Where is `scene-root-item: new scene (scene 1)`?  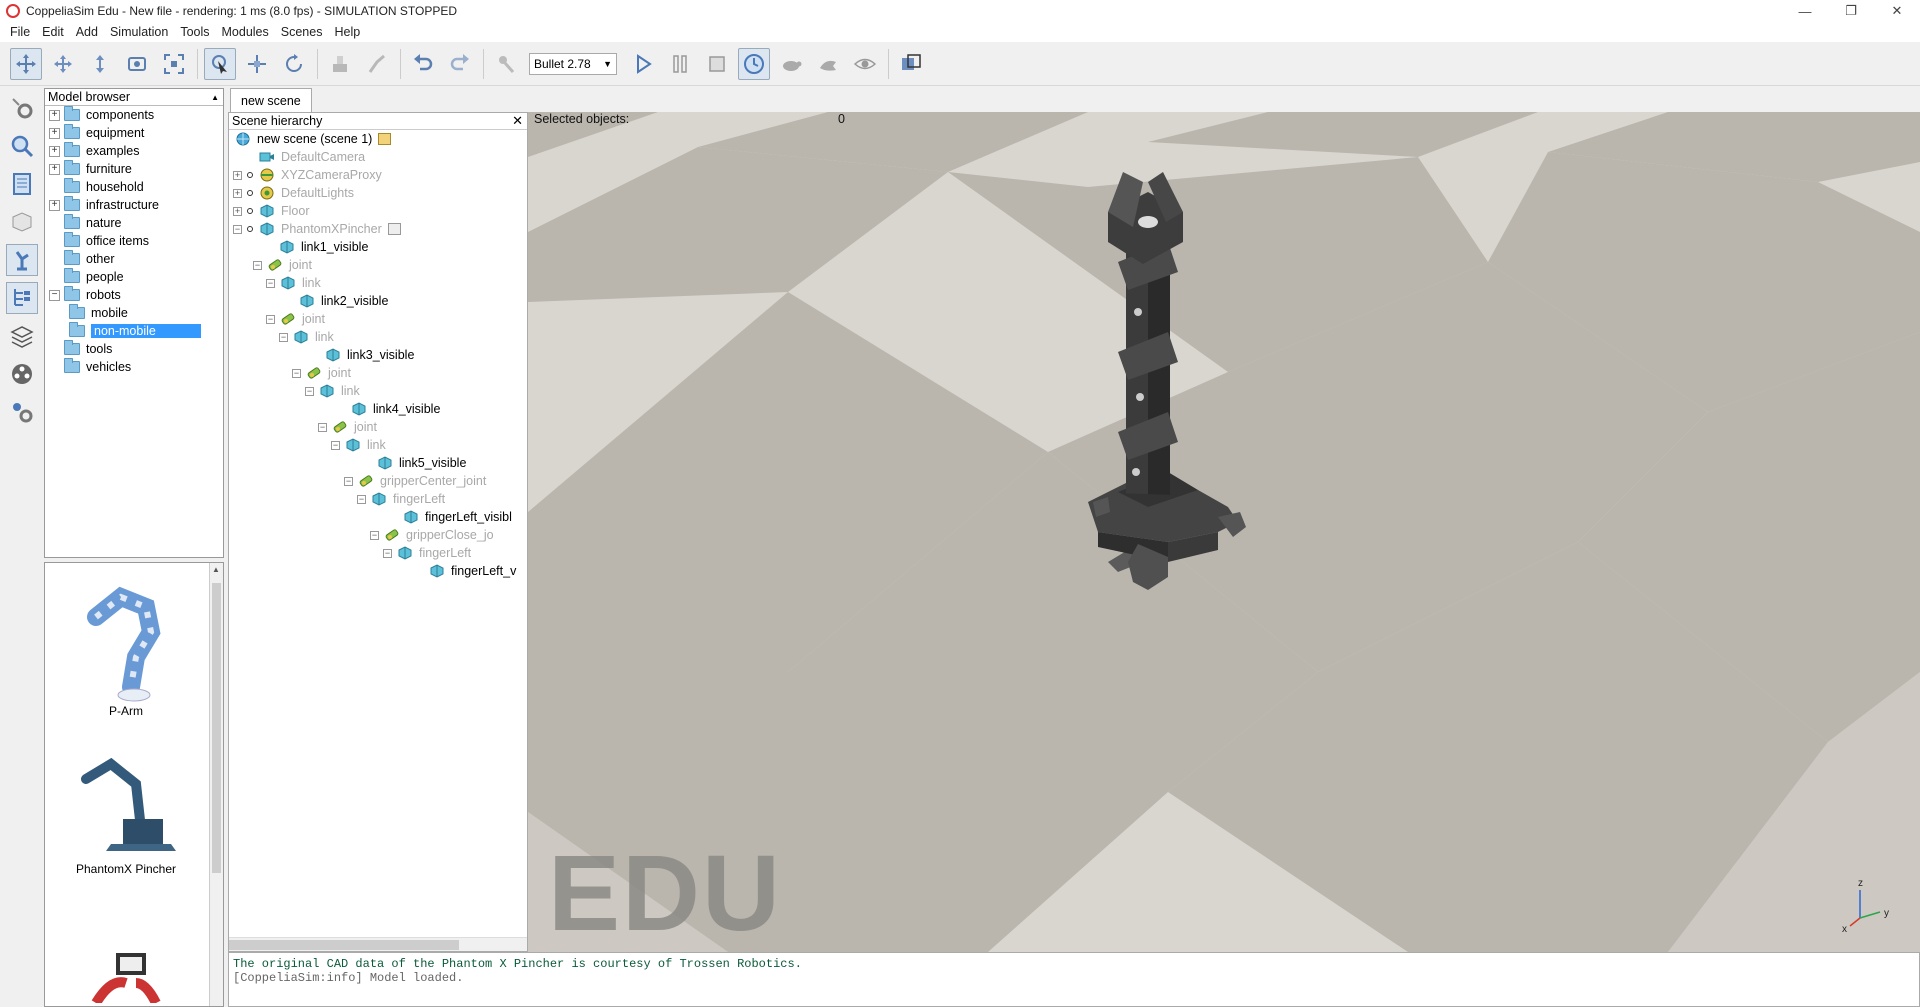 scene-root-item: new scene (scene 1) is located at coordinates (313, 139).